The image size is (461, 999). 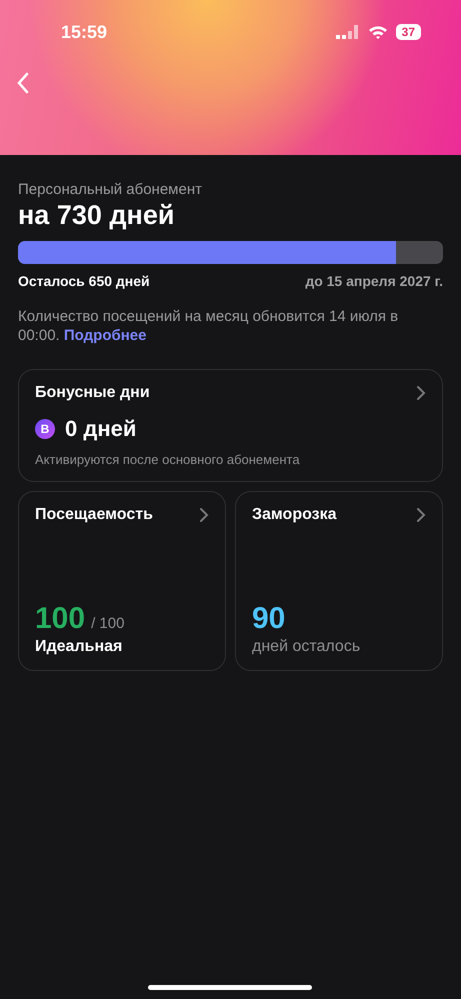 What do you see at coordinates (339, 581) in the screenshot?
I see `freeze-card: Заморозка 90 дней осталось` at bounding box center [339, 581].